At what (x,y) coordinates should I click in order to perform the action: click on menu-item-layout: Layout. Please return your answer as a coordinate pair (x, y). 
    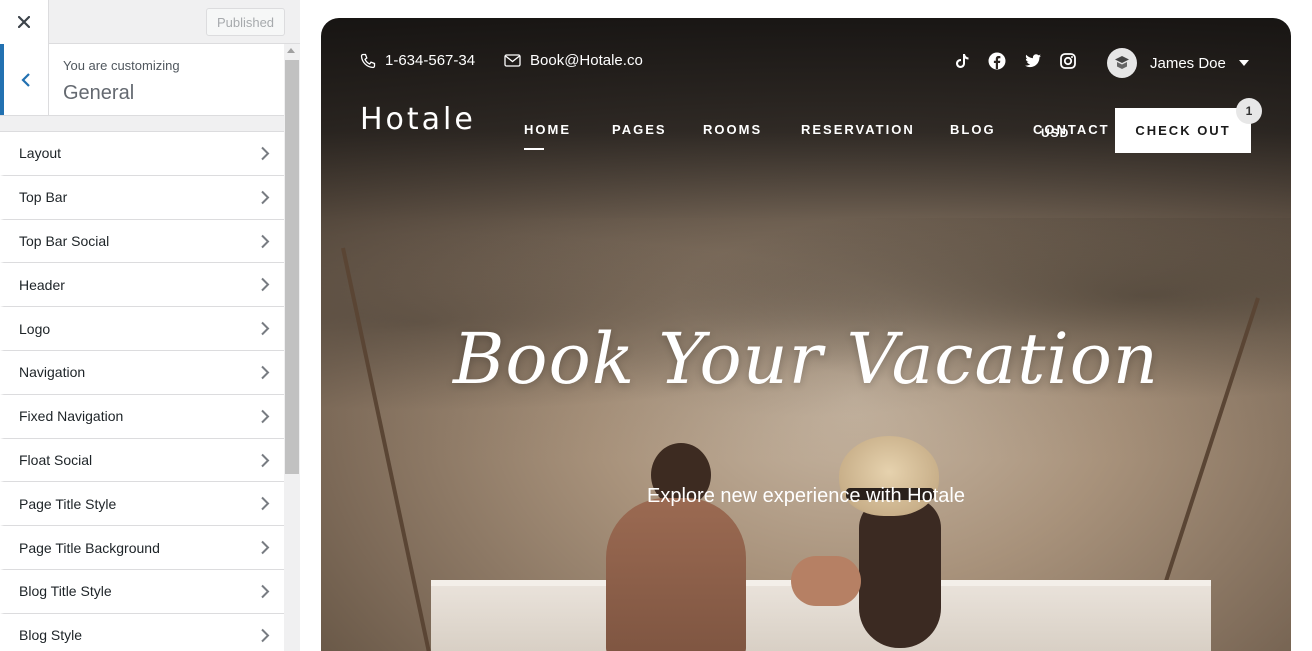
    Looking at the image, I should click on (142, 154).